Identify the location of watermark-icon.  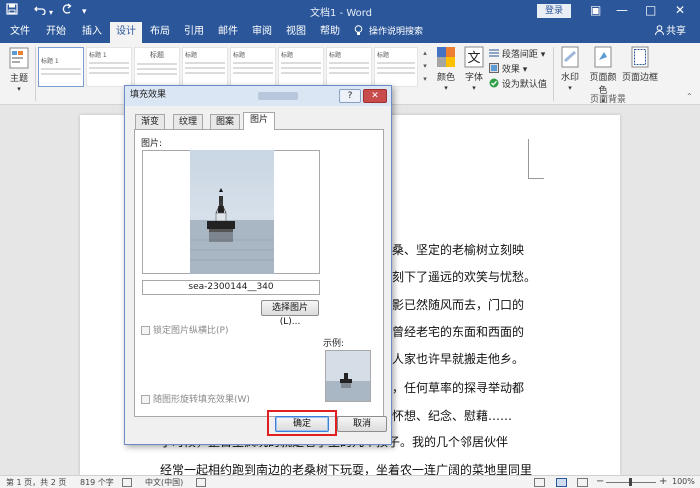
(570, 57).